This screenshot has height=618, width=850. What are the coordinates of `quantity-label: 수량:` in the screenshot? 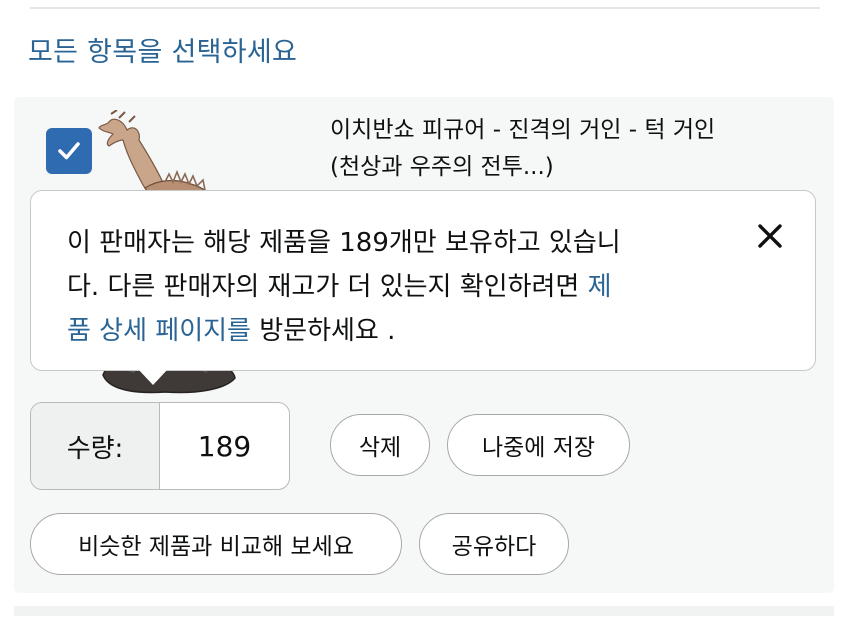 It's located at (95, 446).